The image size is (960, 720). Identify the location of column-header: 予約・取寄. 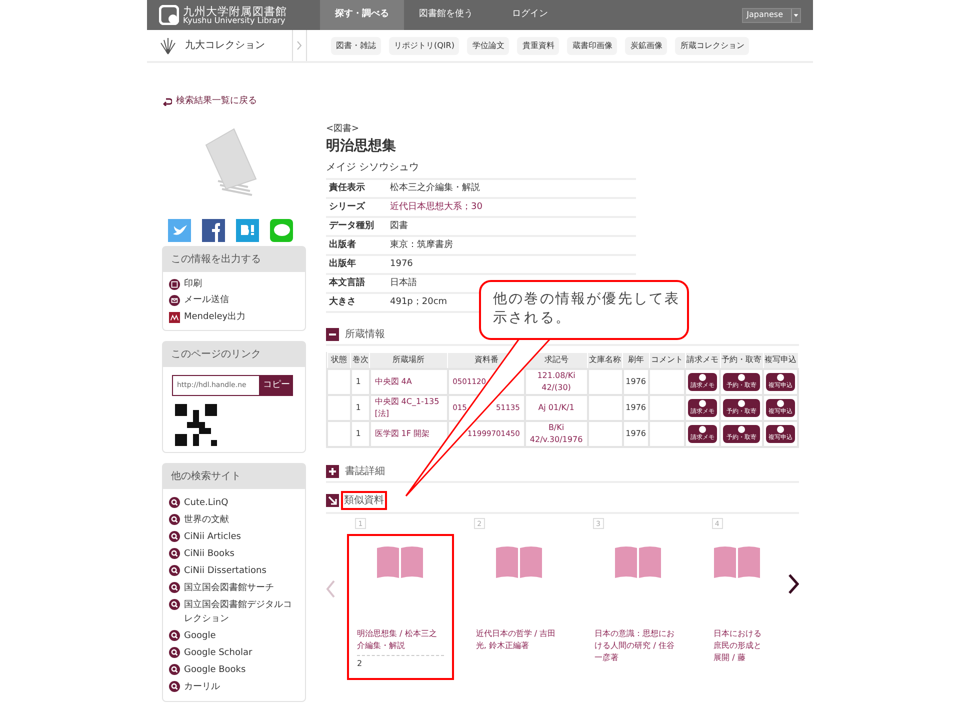
(741, 360).